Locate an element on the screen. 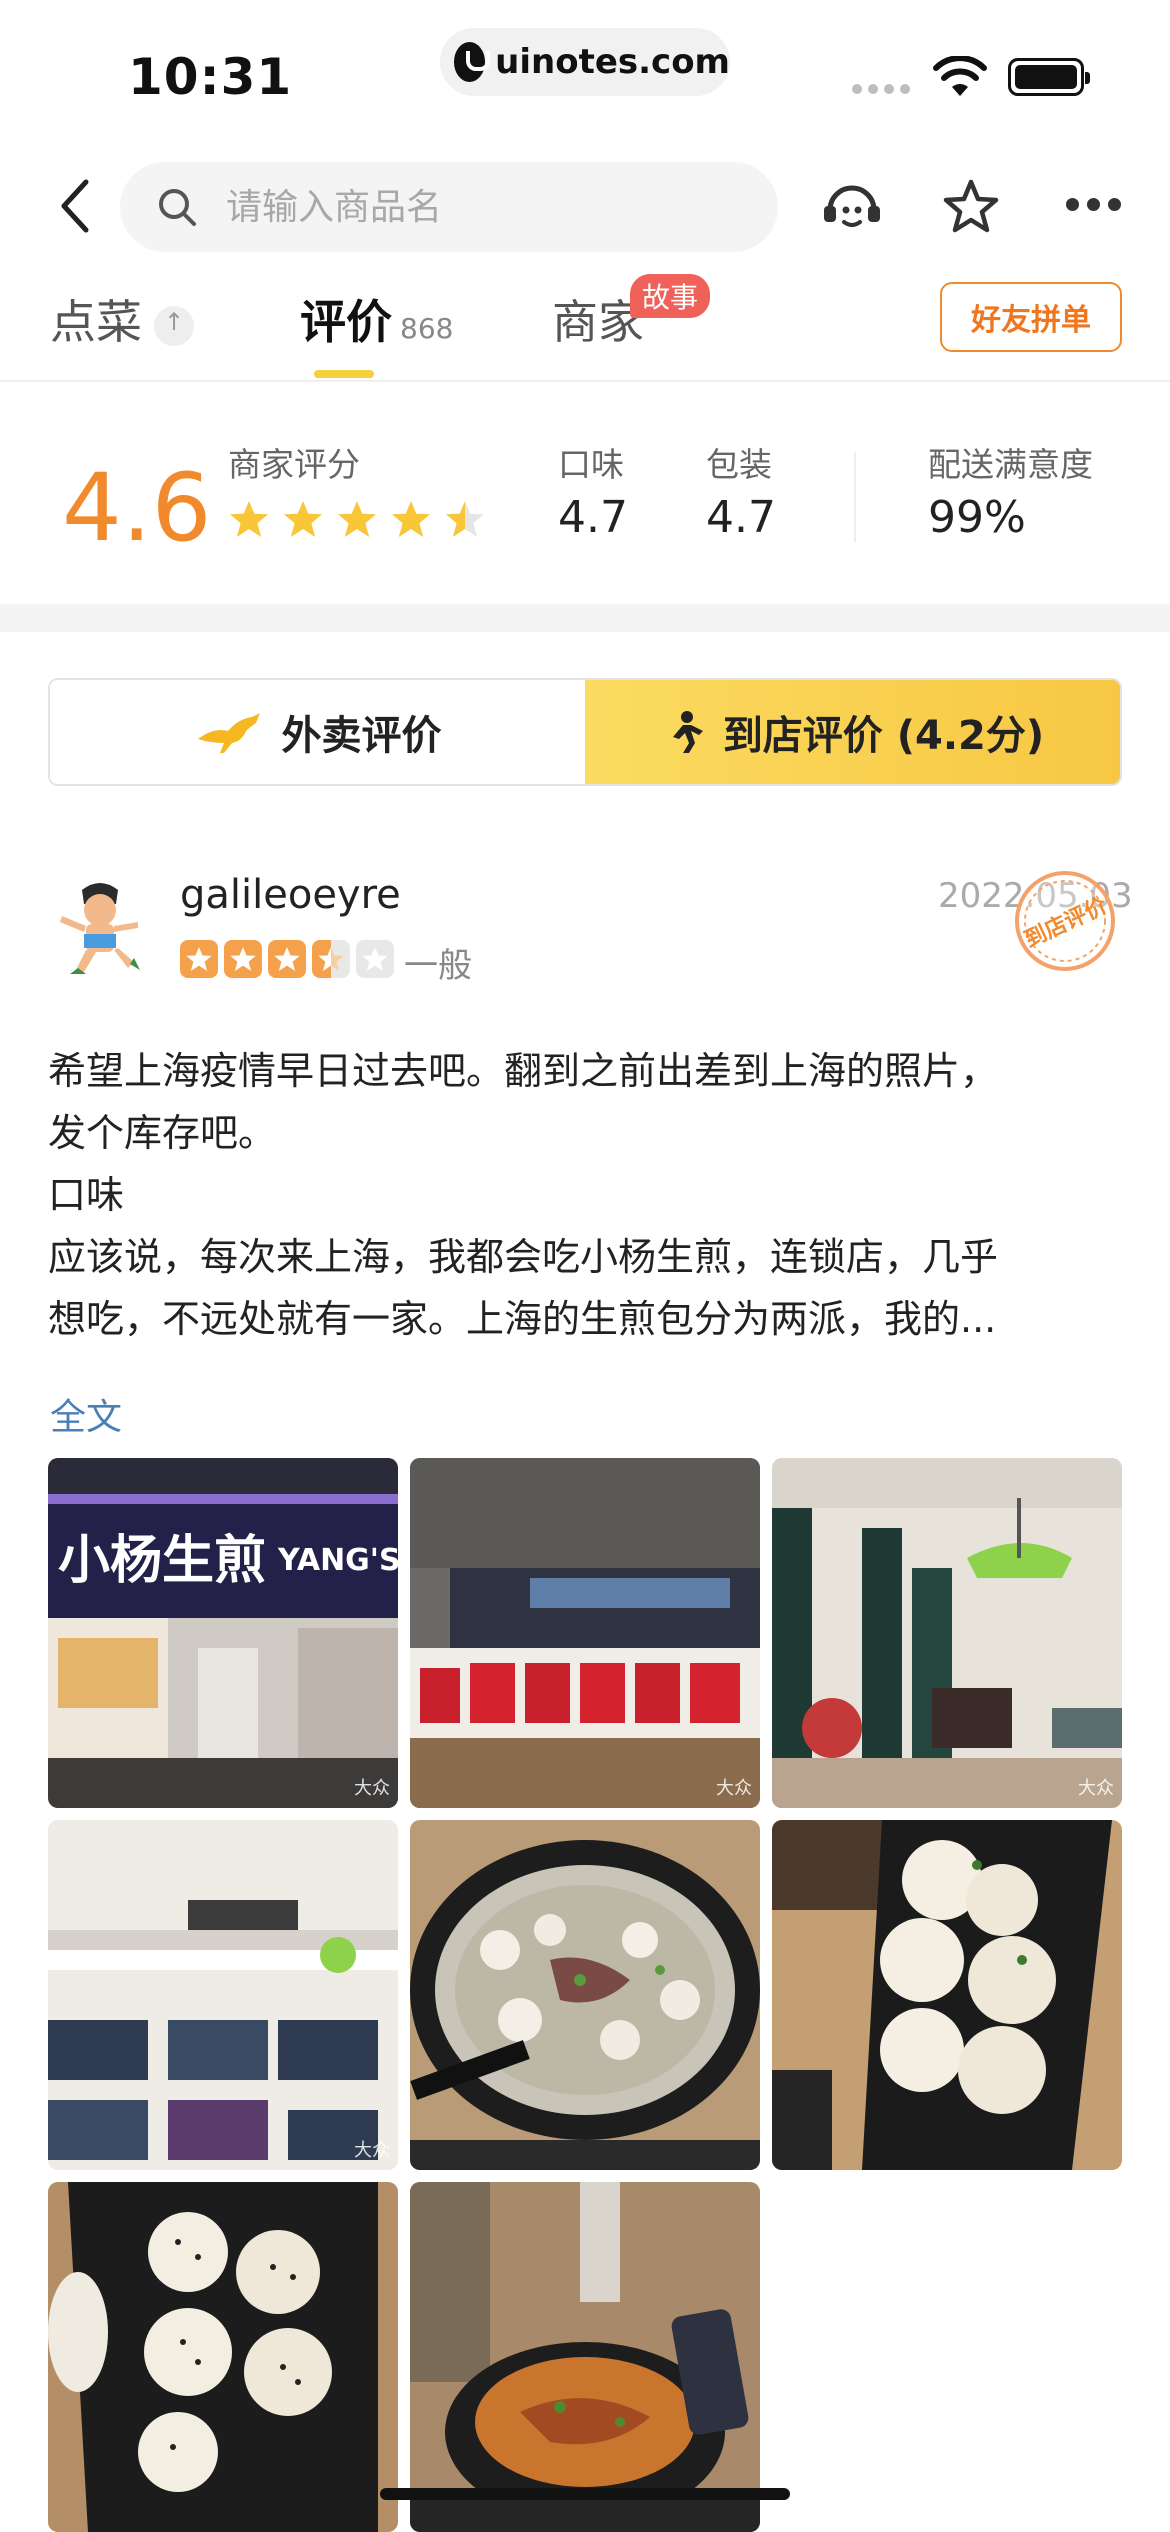 The height and width of the screenshot is (2532, 1170). review-count: 868 is located at coordinates (427, 328).